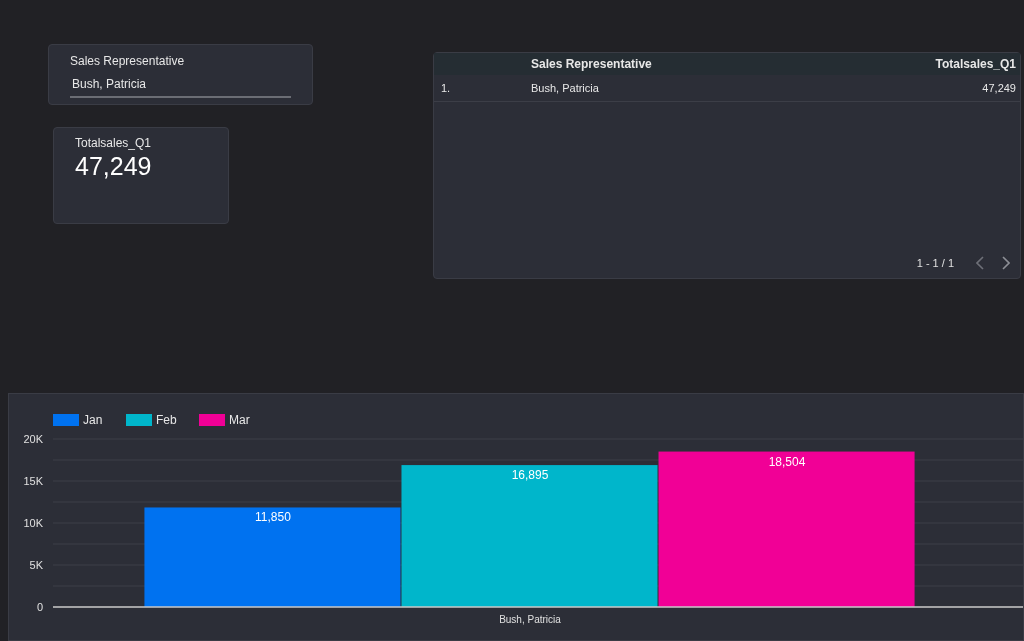 The width and height of the screenshot is (1024, 641). I want to click on axis-tick-label: 20K, so click(33, 439).